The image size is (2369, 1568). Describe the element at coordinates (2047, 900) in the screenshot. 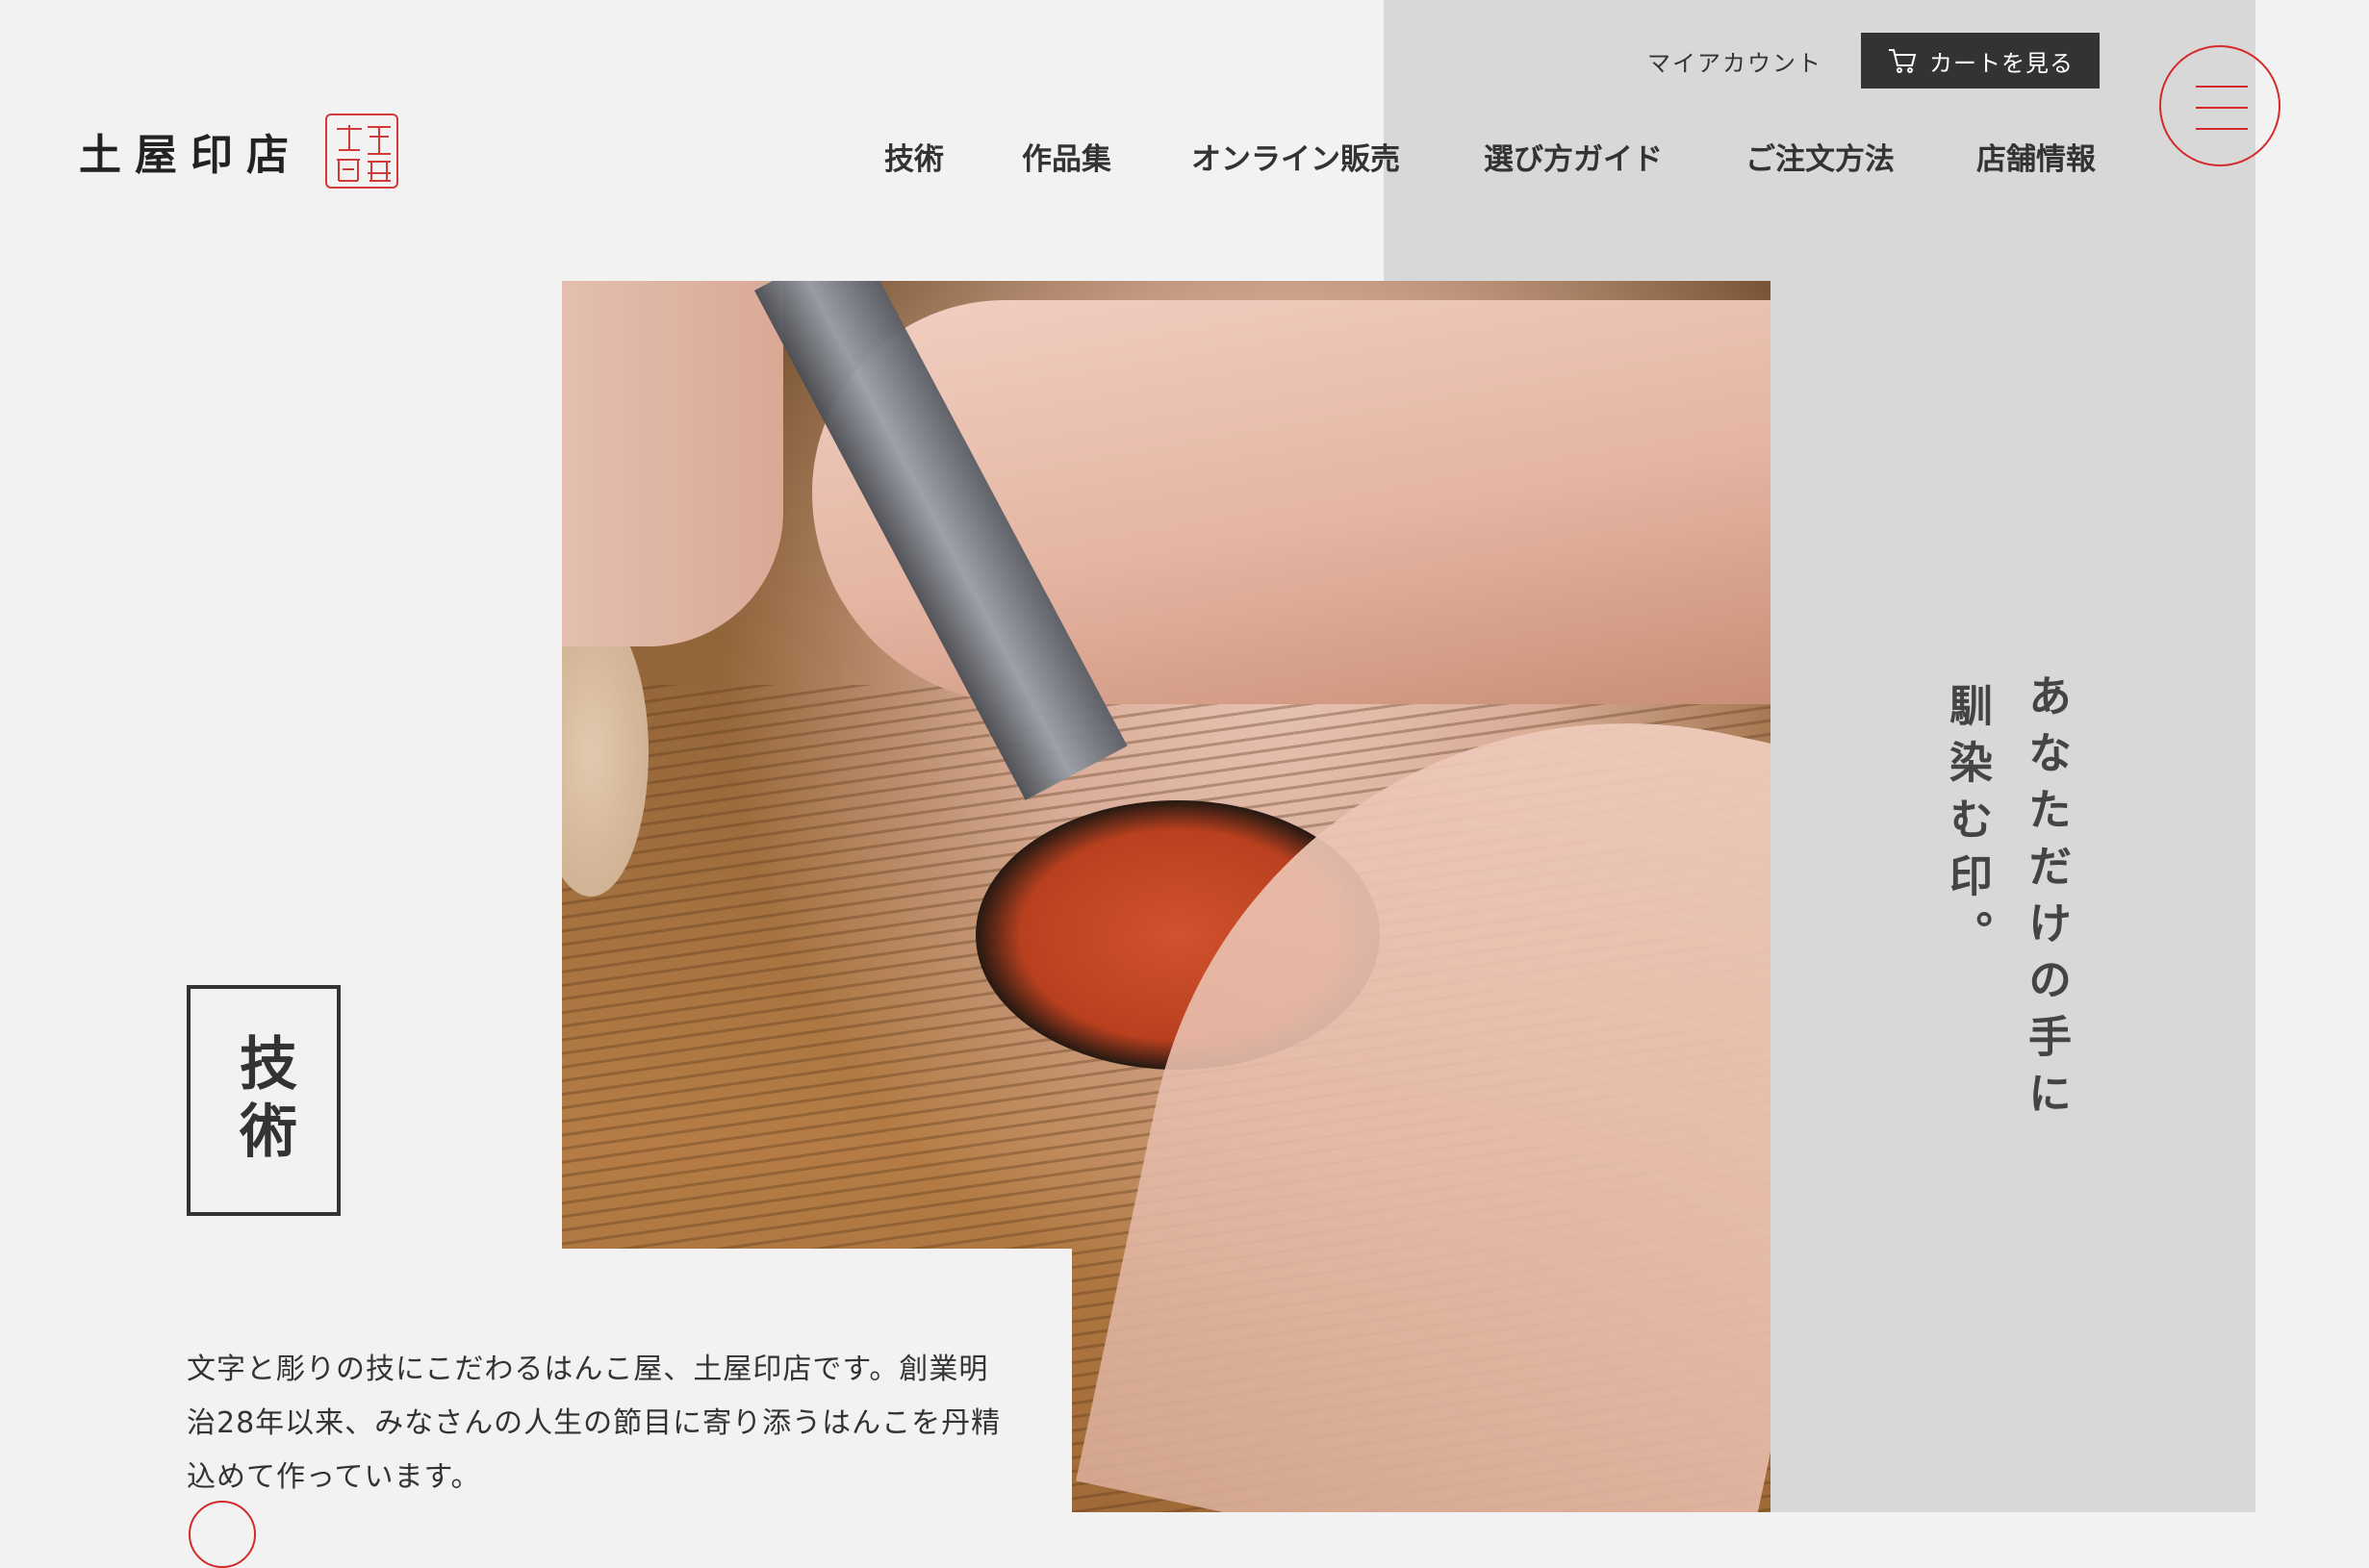

I see `tagline-line-1: あなただけの手に` at that location.